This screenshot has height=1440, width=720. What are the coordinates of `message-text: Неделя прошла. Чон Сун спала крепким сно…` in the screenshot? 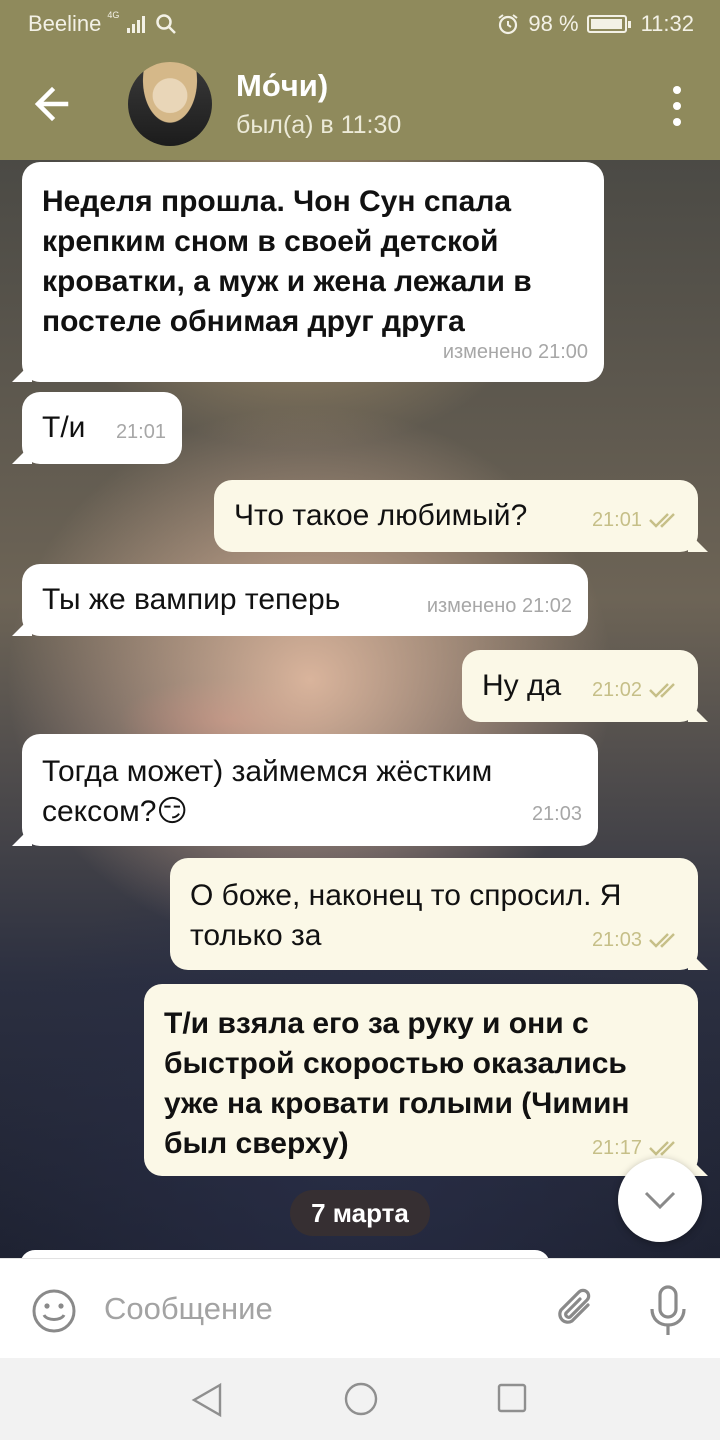 It's located at (287, 261).